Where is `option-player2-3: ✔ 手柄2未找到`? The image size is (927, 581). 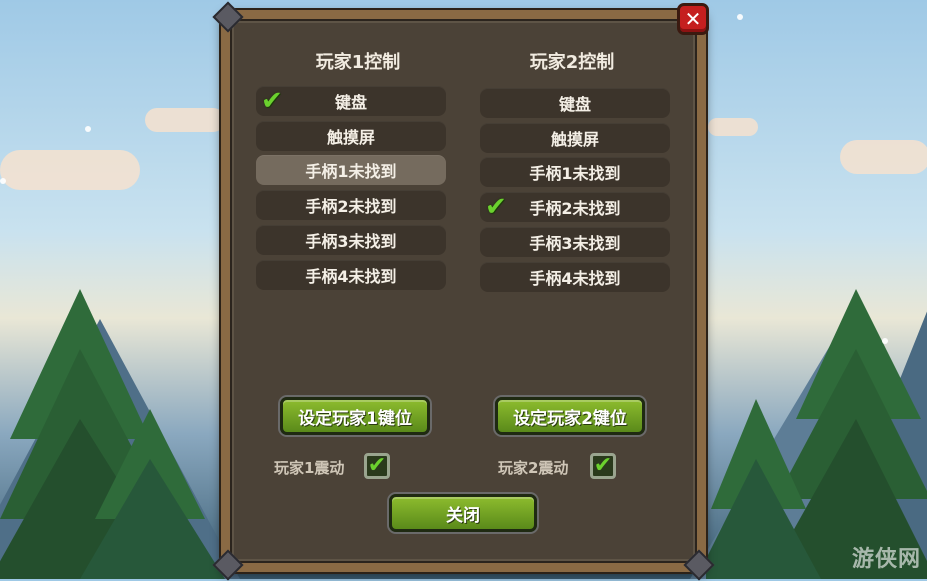 option-player2-3: ✔ 手柄2未找到 is located at coordinates (575, 207).